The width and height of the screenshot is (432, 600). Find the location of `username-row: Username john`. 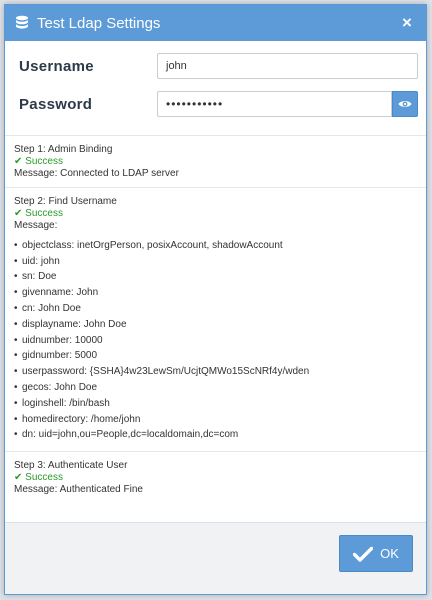

username-row: Username john is located at coordinates (215, 66).